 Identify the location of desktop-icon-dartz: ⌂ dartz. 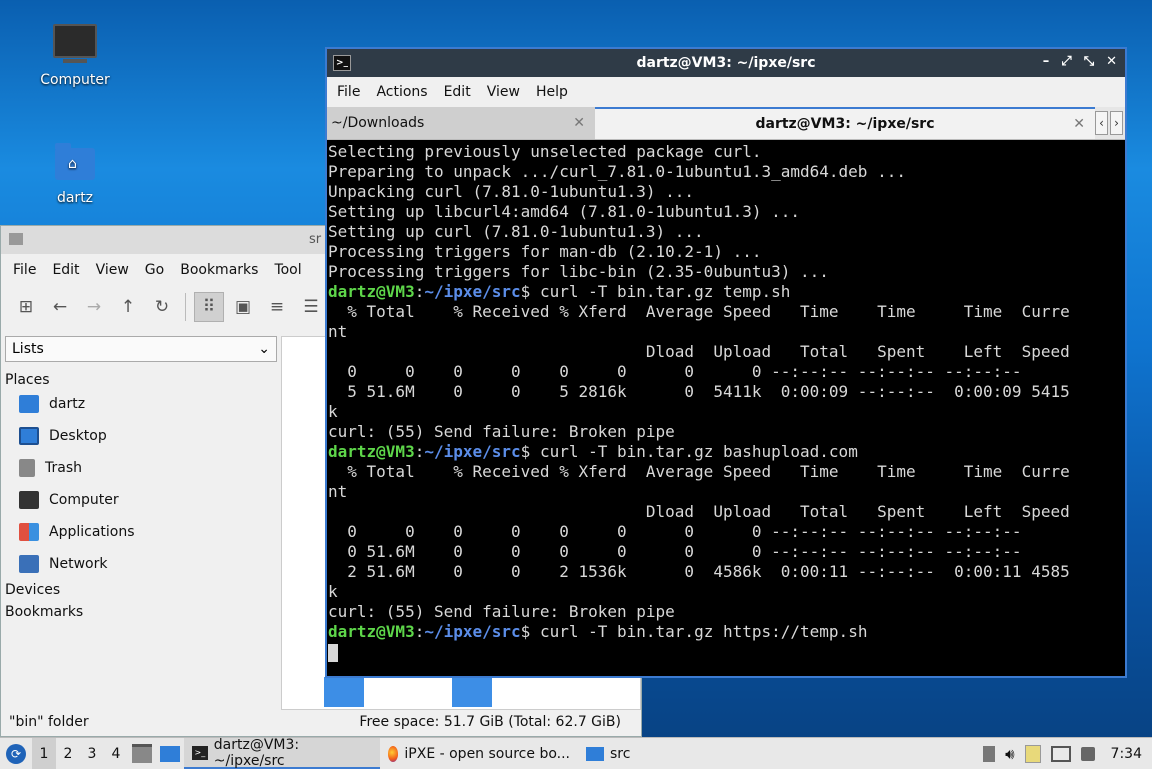
(75, 174).